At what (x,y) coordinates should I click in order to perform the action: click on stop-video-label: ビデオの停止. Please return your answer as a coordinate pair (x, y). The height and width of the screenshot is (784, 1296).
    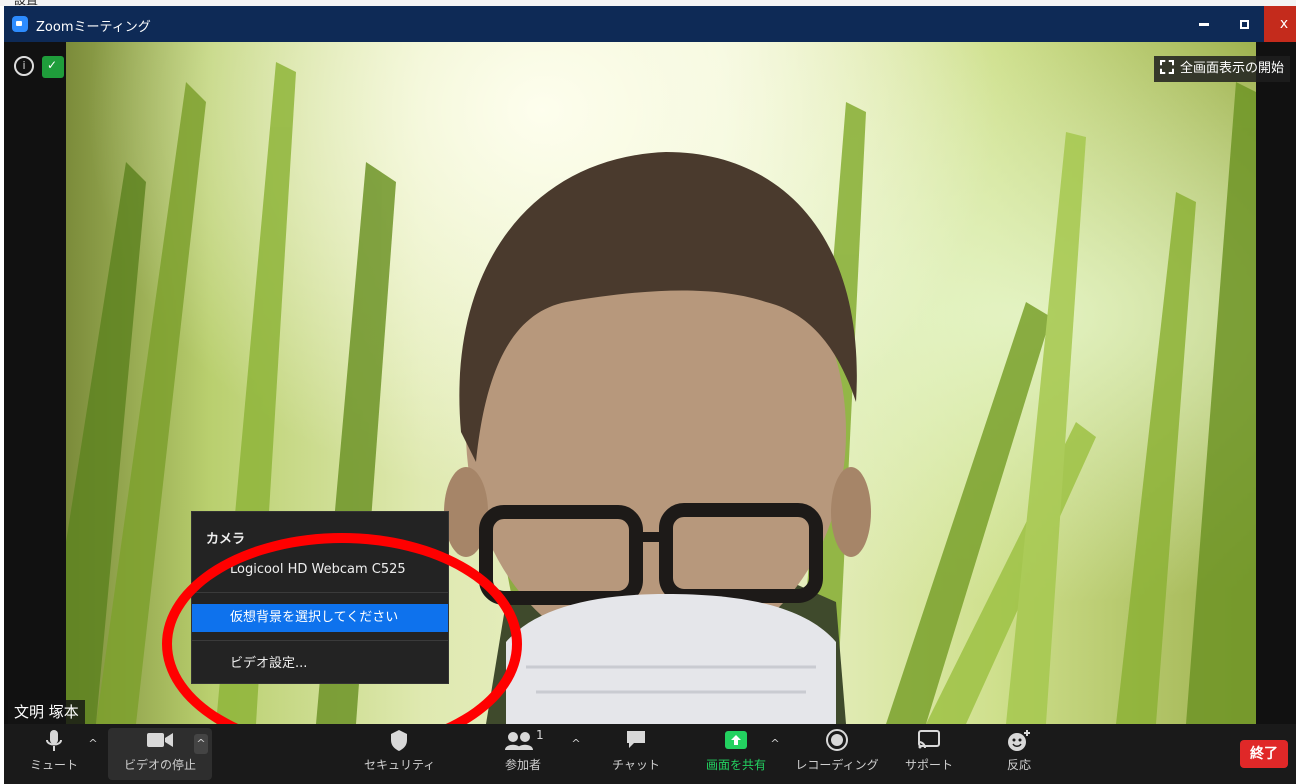
    Looking at the image, I should click on (159, 765).